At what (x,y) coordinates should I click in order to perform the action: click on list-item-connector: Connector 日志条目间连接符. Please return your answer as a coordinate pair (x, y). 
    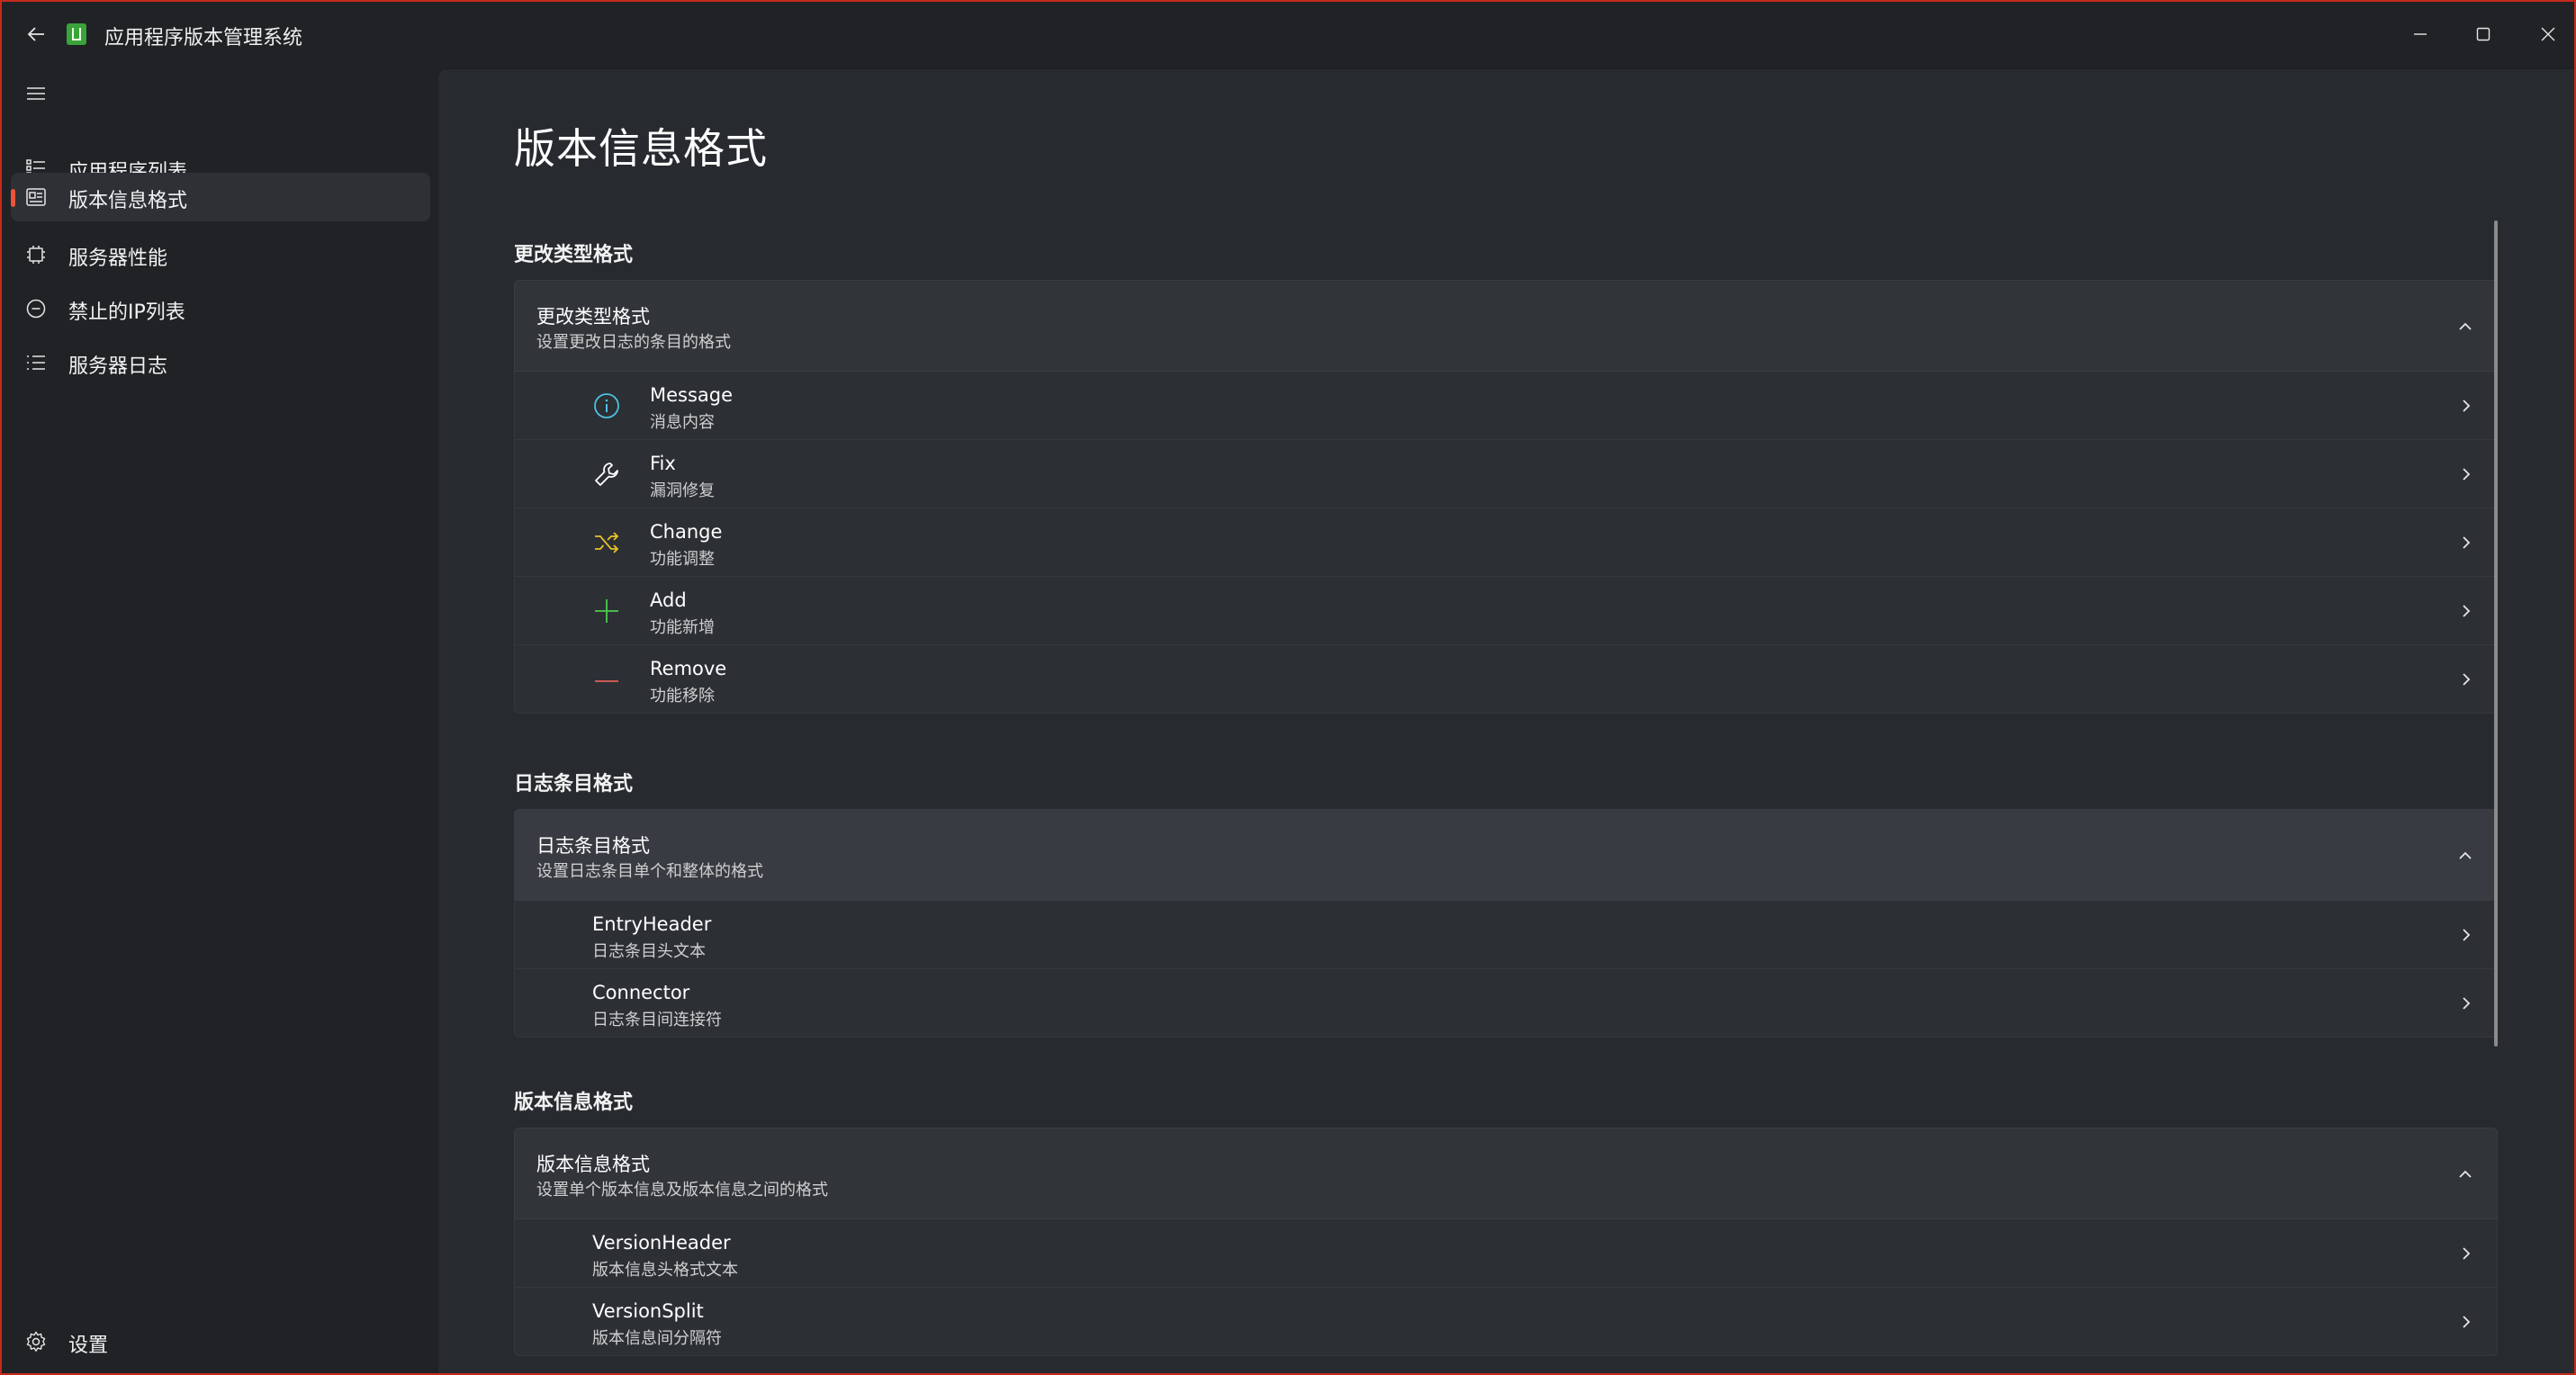
    Looking at the image, I should click on (1506, 1003).